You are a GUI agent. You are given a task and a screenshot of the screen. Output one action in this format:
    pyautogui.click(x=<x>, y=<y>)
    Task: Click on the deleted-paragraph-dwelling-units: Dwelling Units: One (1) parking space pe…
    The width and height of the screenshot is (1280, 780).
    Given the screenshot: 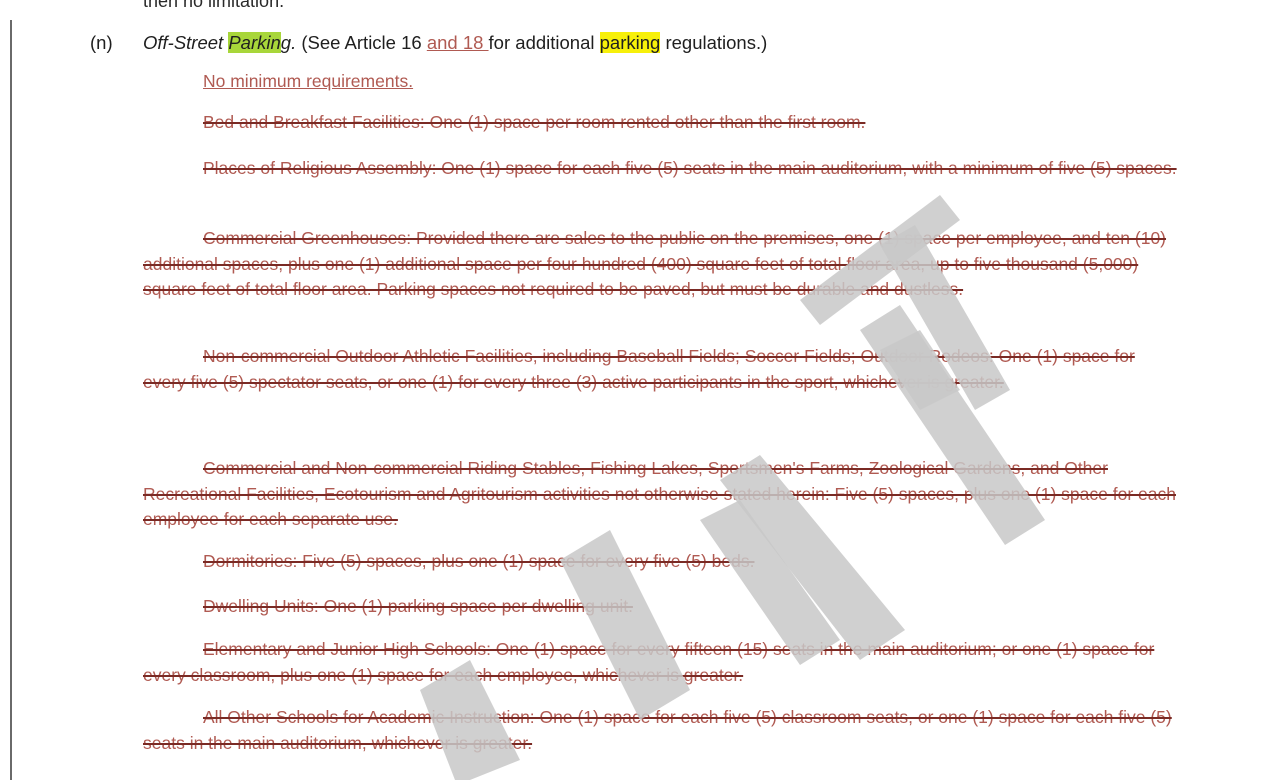 What is the action you would take?
    pyautogui.click(x=418, y=606)
    